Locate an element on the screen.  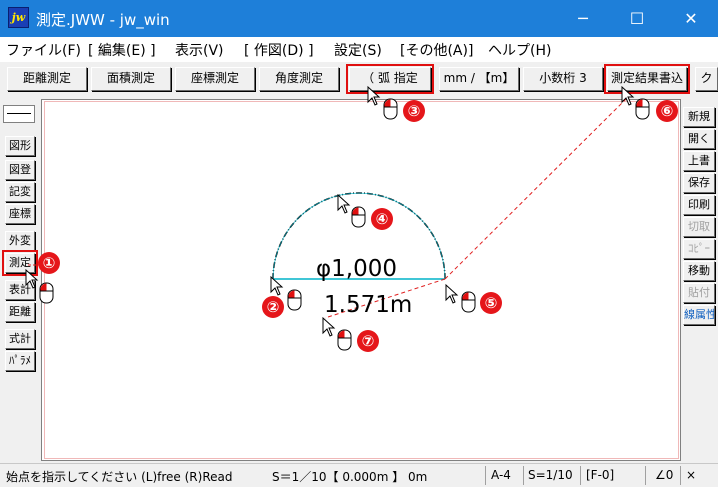
palette-table-calc: 表計 is located at coordinates (20, 290).